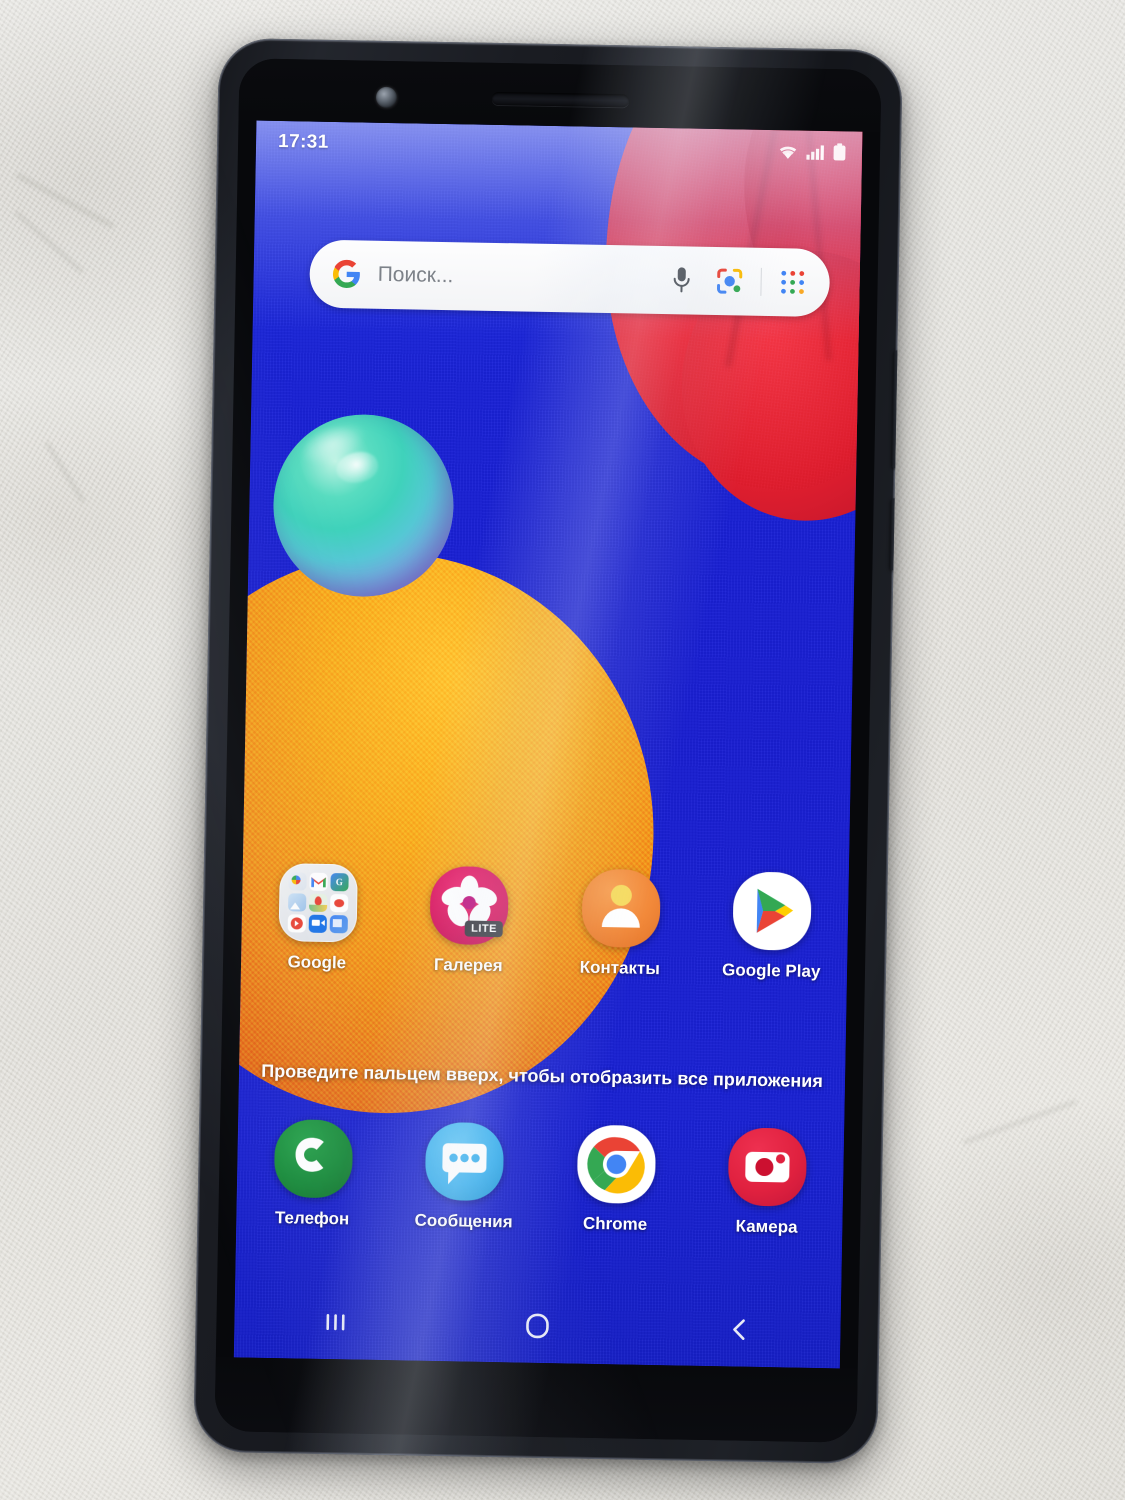 The image size is (1125, 1500). I want to click on folder-icon: G, so click(318, 903).